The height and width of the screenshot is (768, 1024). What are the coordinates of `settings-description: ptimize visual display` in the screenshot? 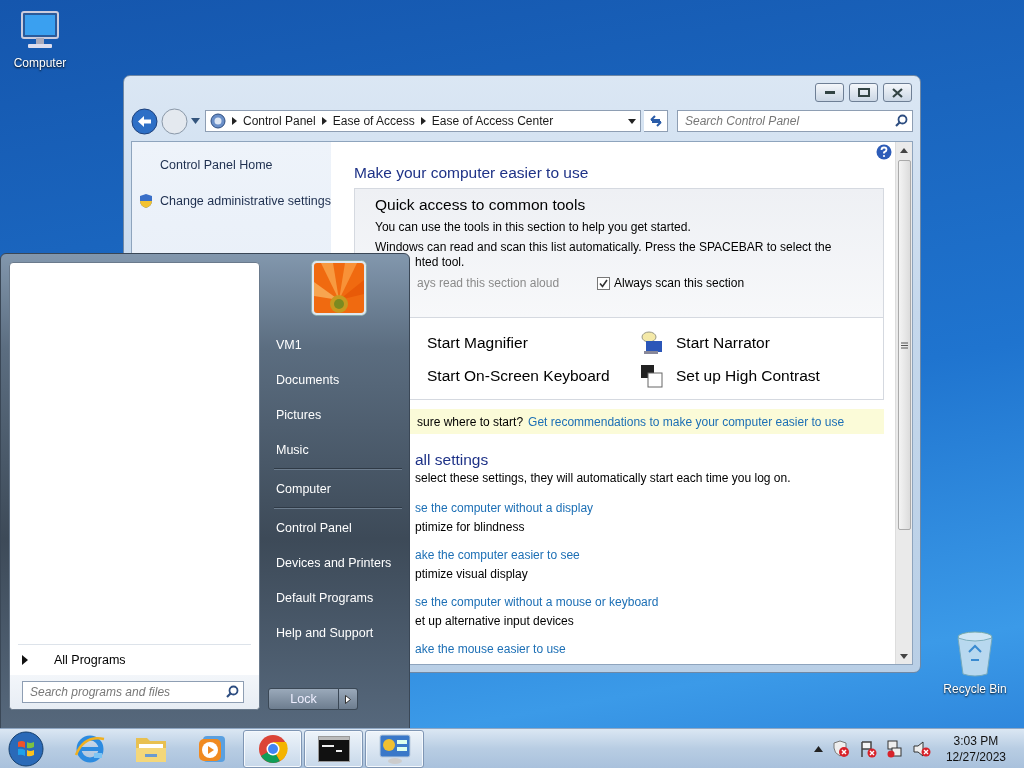 It's located at (472, 574).